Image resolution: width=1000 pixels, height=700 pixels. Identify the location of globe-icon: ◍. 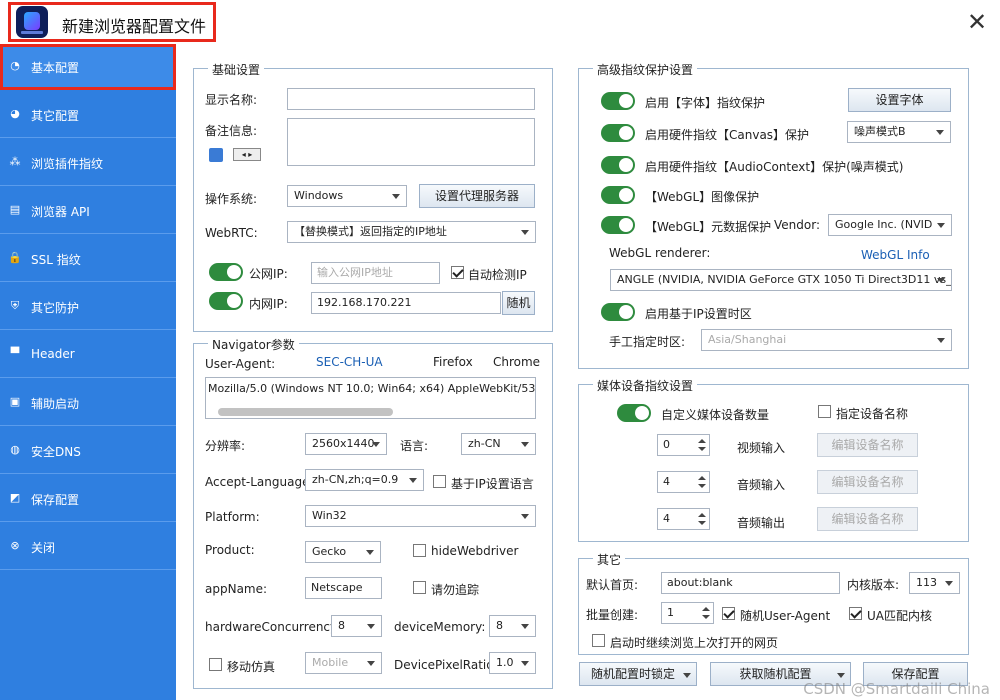
(15, 449).